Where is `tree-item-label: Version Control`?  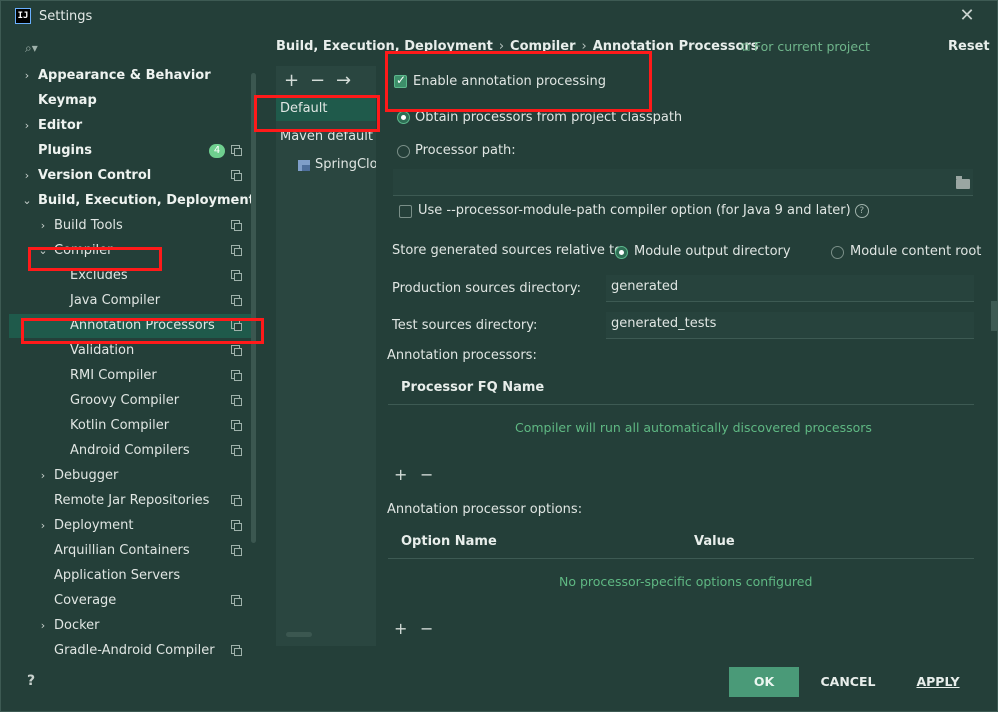 tree-item-label: Version Control is located at coordinates (95, 175).